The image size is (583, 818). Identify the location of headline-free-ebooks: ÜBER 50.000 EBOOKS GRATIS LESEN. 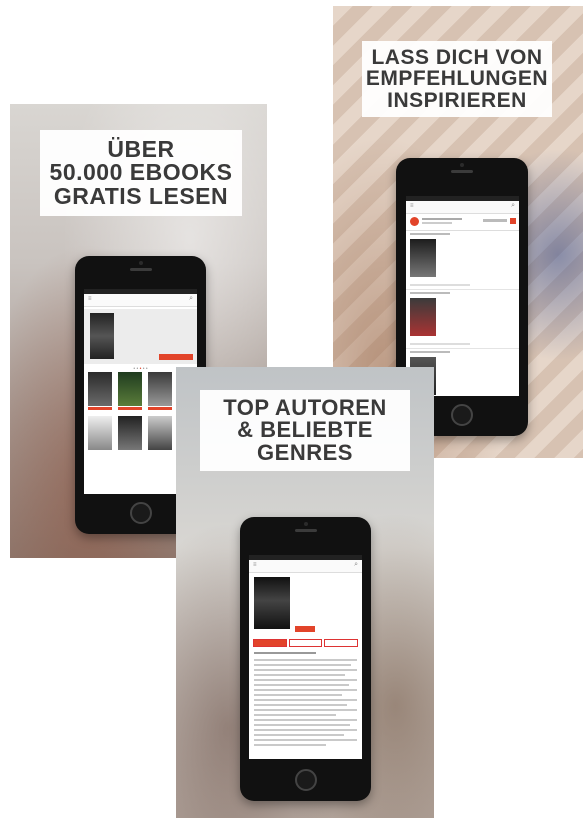
(141, 173).